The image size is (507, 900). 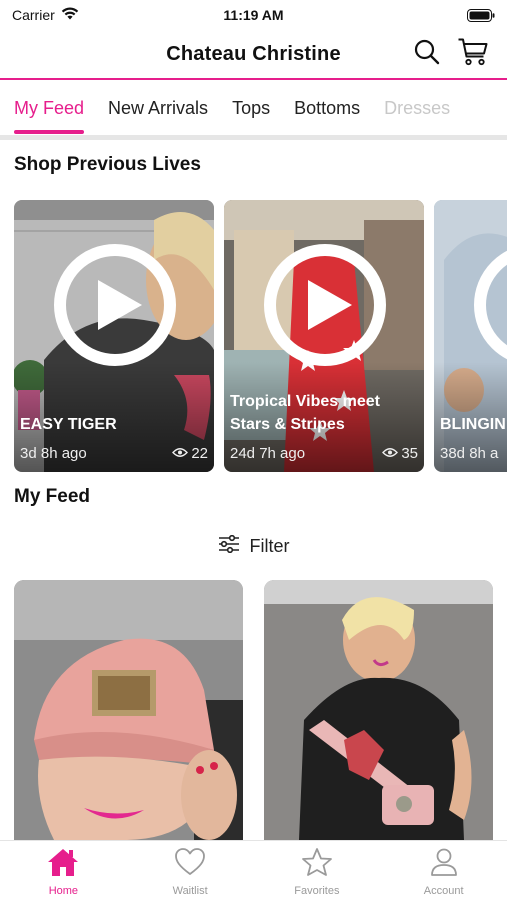 What do you see at coordinates (199, 453) in the screenshot?
I see `live-view-count: 22` at bounding box center [199, 453].